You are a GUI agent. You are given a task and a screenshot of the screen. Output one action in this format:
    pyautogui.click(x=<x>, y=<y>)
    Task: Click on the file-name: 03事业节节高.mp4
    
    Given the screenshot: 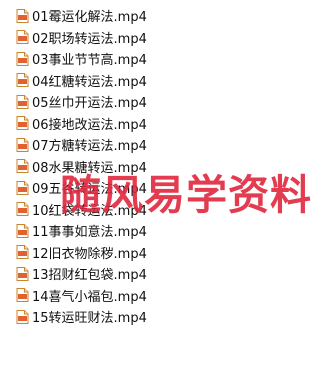 What is the action you would take?
    pyautogui.click(x=89, y=61)
    